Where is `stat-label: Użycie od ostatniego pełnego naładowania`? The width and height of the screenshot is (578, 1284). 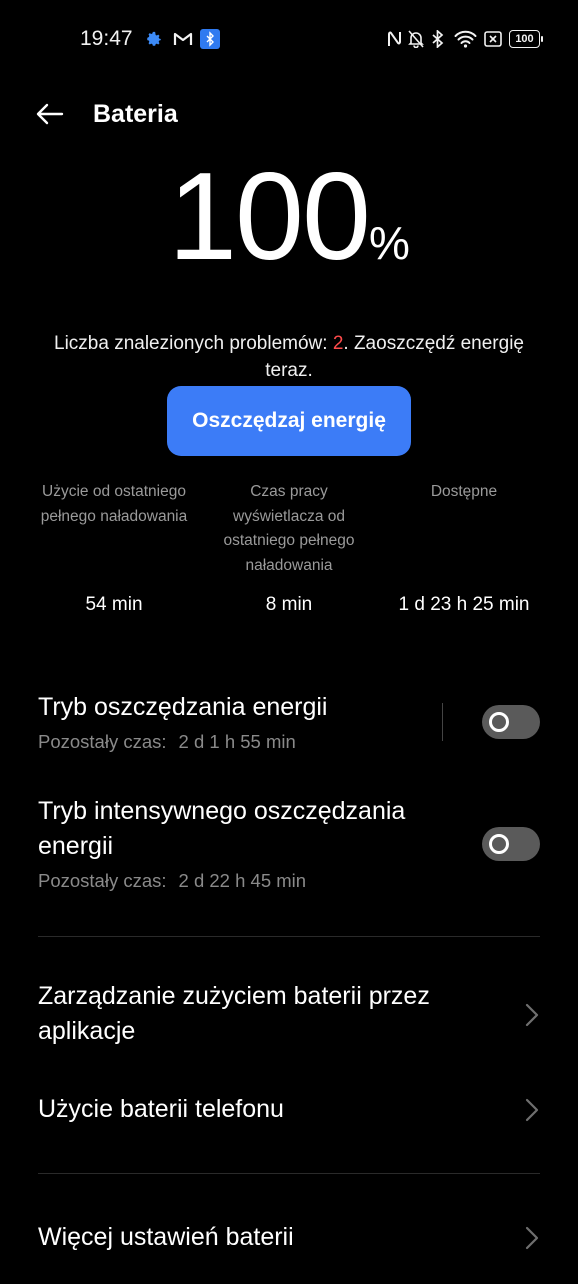
stat-label: Użycie od ostatniego pełnego naładowania is located at coordinates (114, 504).